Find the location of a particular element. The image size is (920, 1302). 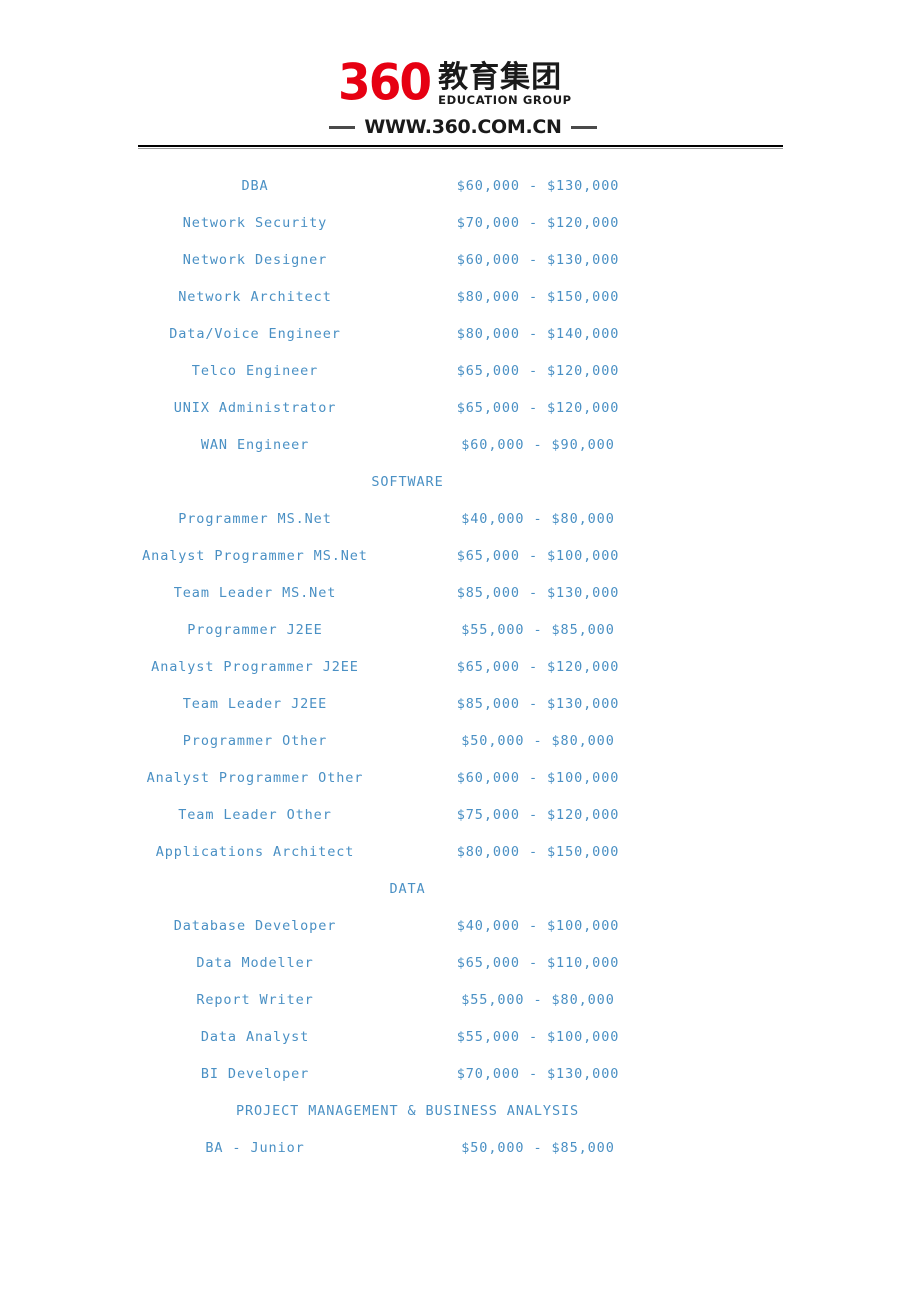

salary-range: $60,000 - $90,000 is located at coordinates (538, 445).